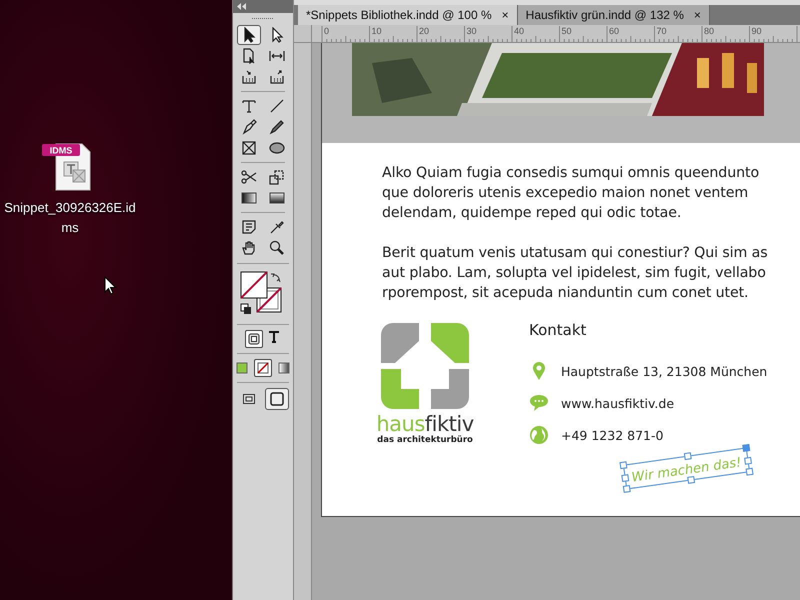 The height and width of the screenshot is (600, 800). What do you see at coordinates (571, 193) in the screenshot?
I see `body-paragraph: Alko Quiam fugia consedis sumqui omnis queendunto que doloreris utenis excepedio maion nonet ventem delendam, quidempe reped qui odic totae.` at bounding box center [571, 193].